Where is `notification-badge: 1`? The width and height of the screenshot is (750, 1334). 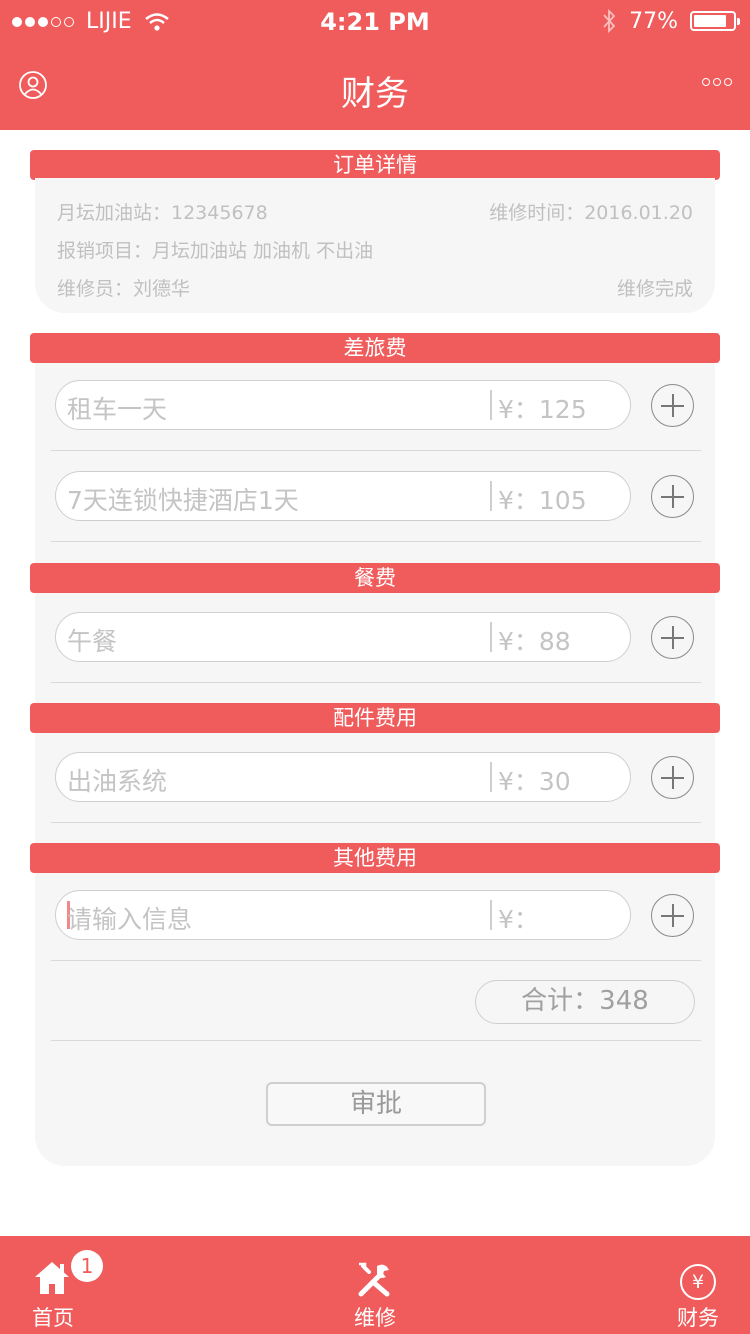 notification-badge: 1 is located at coordinates (87, 1266).